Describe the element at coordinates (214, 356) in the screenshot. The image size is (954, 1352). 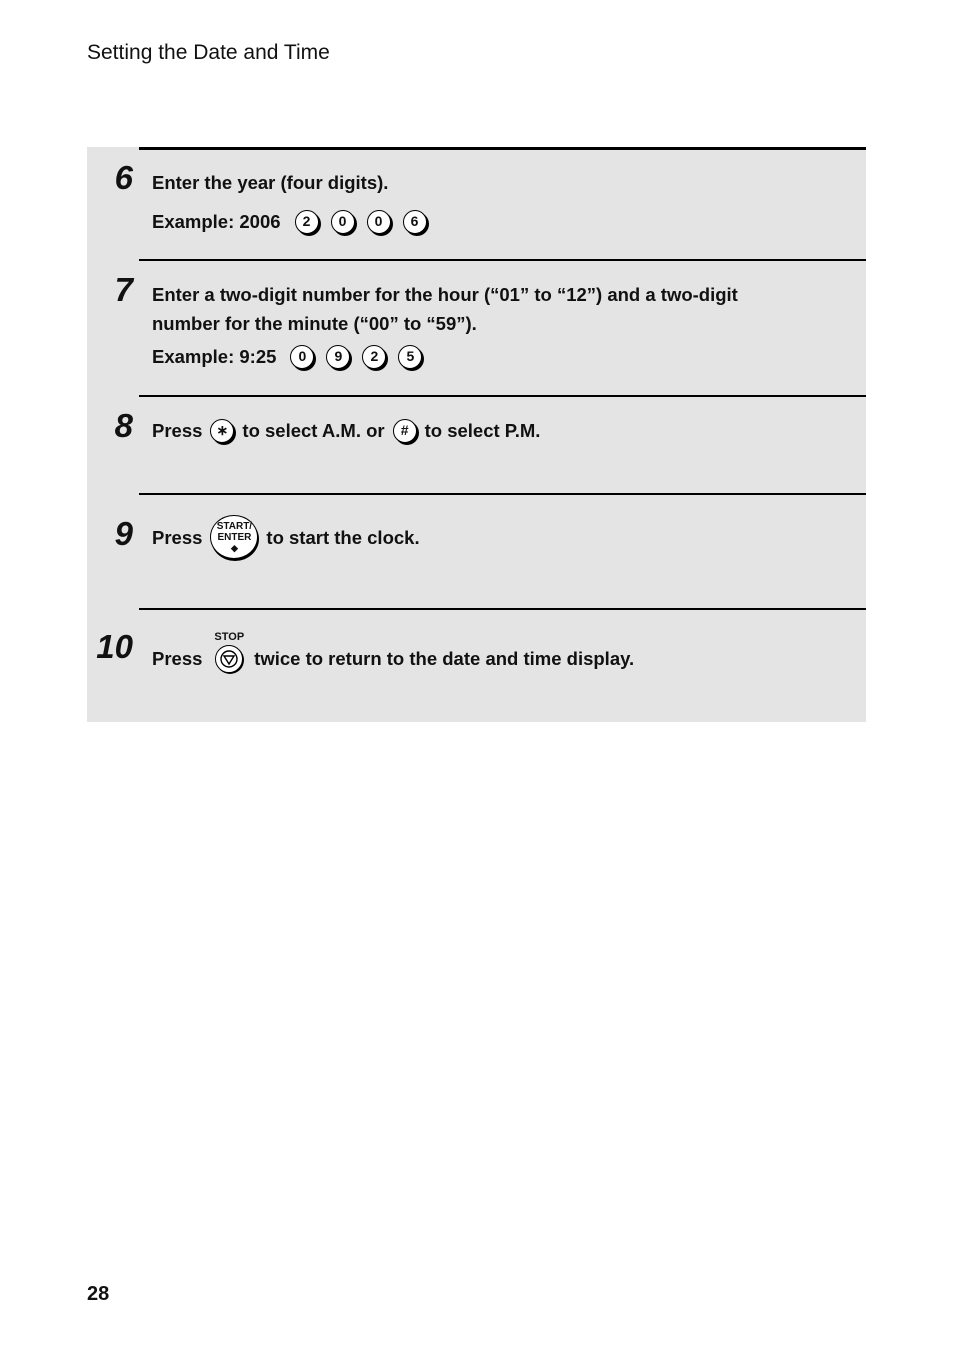
I see `example-label: Example: 9:25` at that location.